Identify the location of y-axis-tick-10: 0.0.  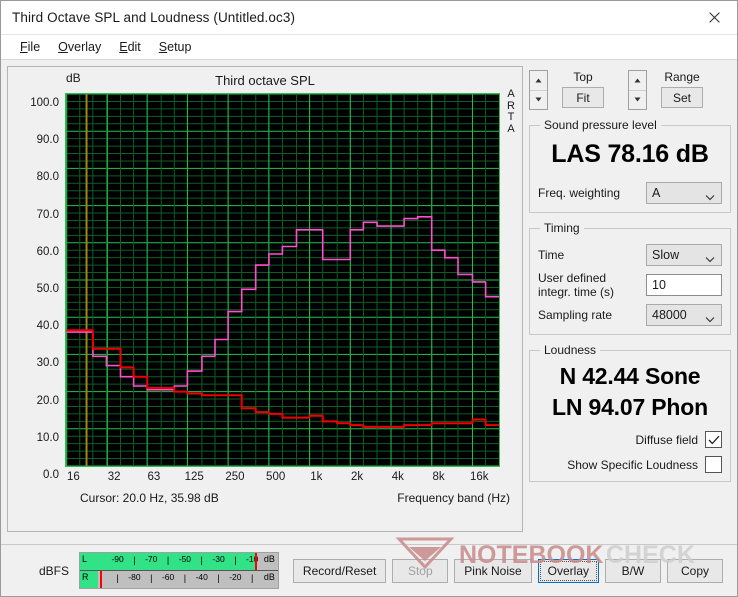
(51, 475).